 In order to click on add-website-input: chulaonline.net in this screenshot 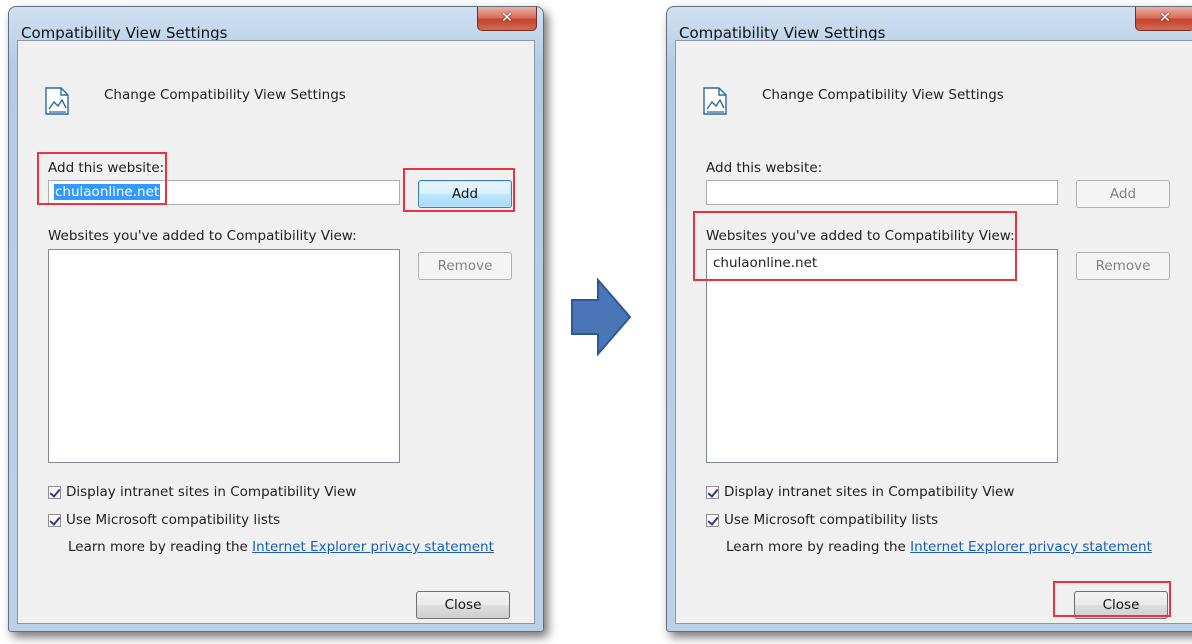, I will do `click(224, 192)`.